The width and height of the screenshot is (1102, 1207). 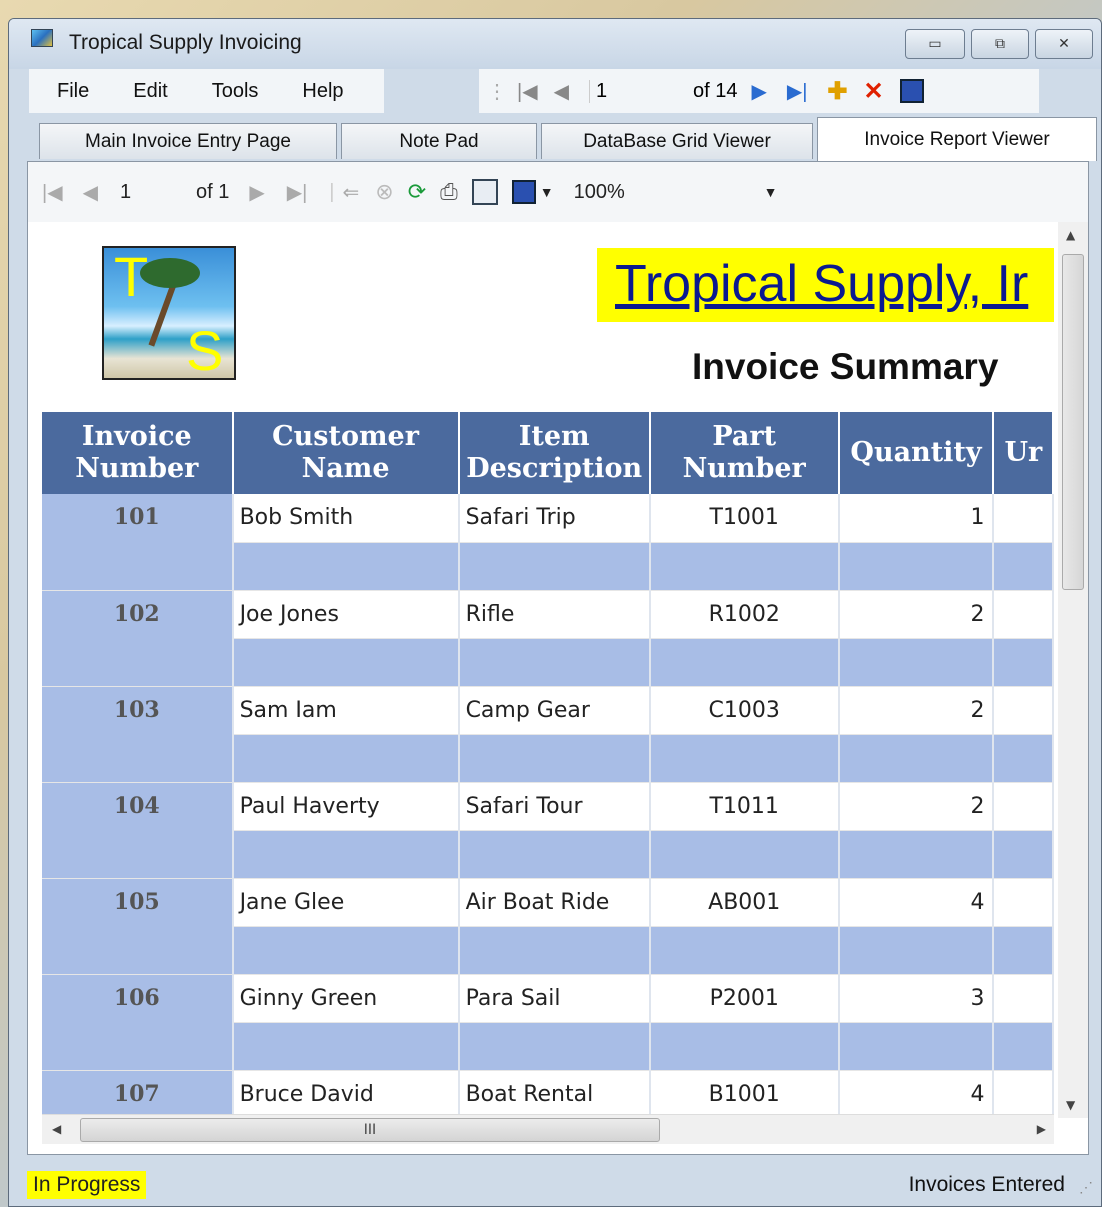 What do you see at coordinates (138, 1022) in the screenshot?
I see `invoice-number-cell: 106` at bounding box center [138, 1022].